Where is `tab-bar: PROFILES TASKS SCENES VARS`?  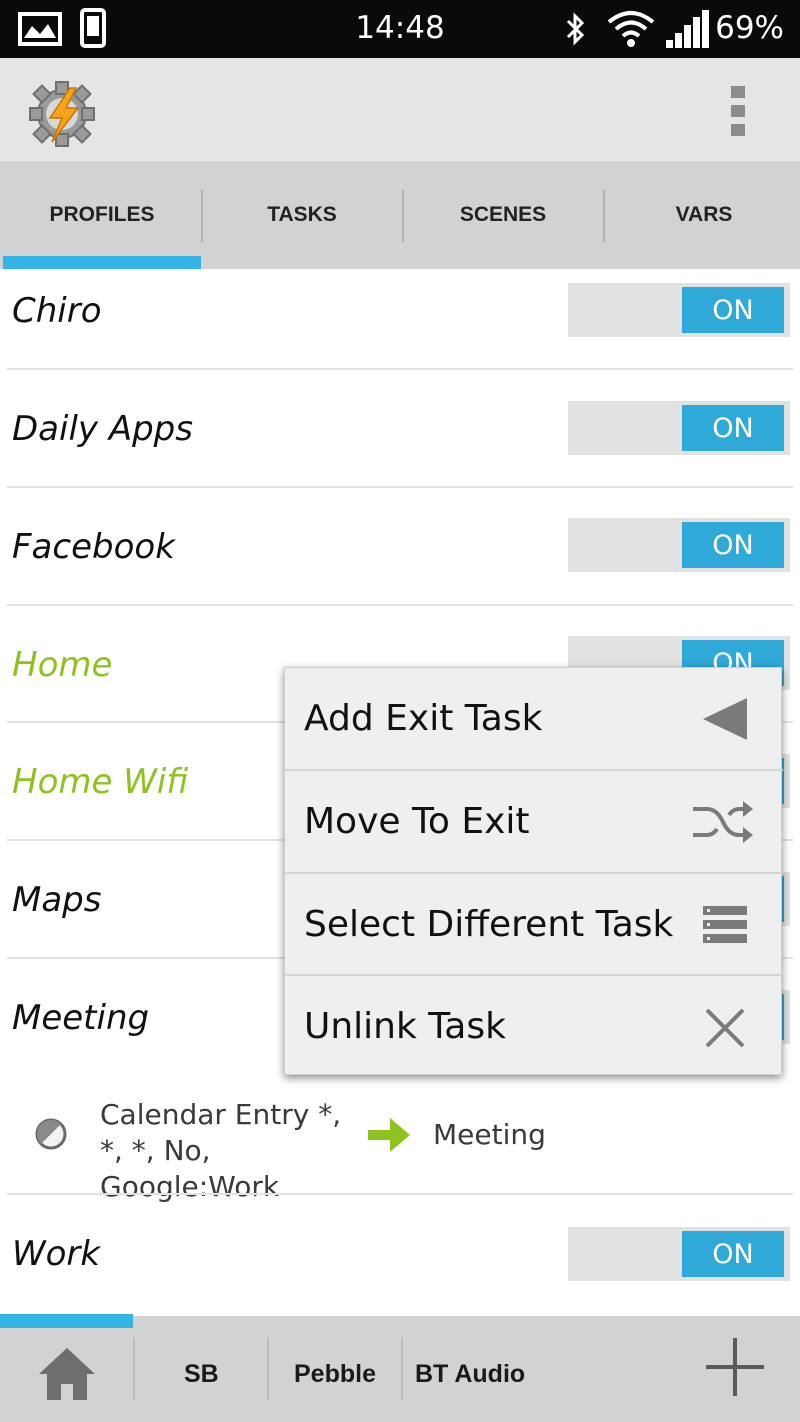 tab-bar: PROFILES TASKS SCENES VARS is located at coordinates (400, 215).